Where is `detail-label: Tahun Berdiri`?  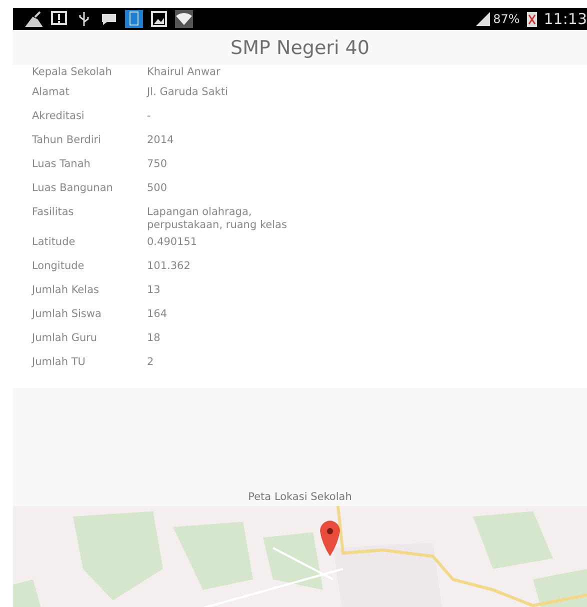 detail-label: Tahun Berdiri is located at coordinates (67, 140).